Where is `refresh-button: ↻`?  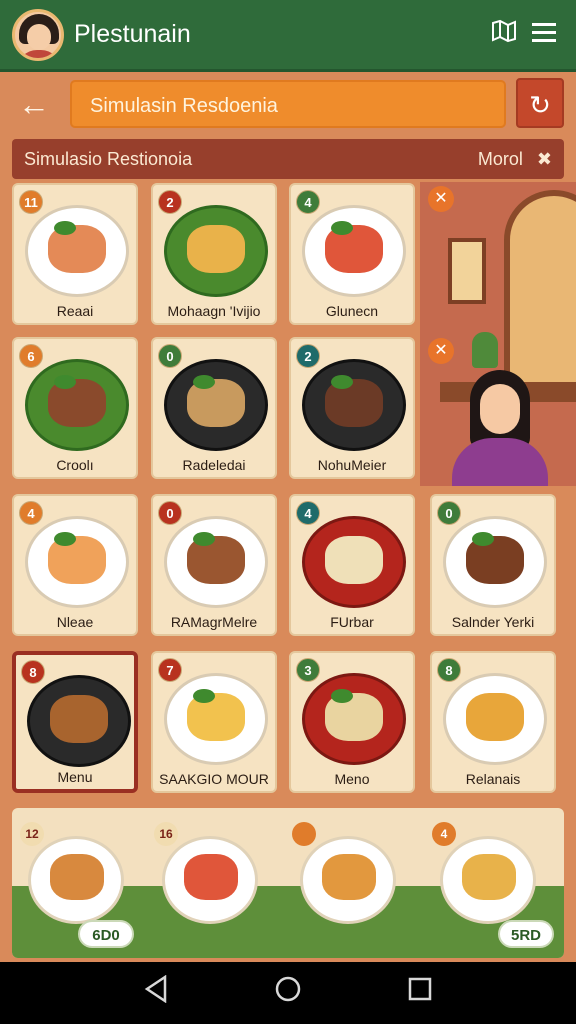 refresh-button: ↻ is located at coordinates (540, 103).